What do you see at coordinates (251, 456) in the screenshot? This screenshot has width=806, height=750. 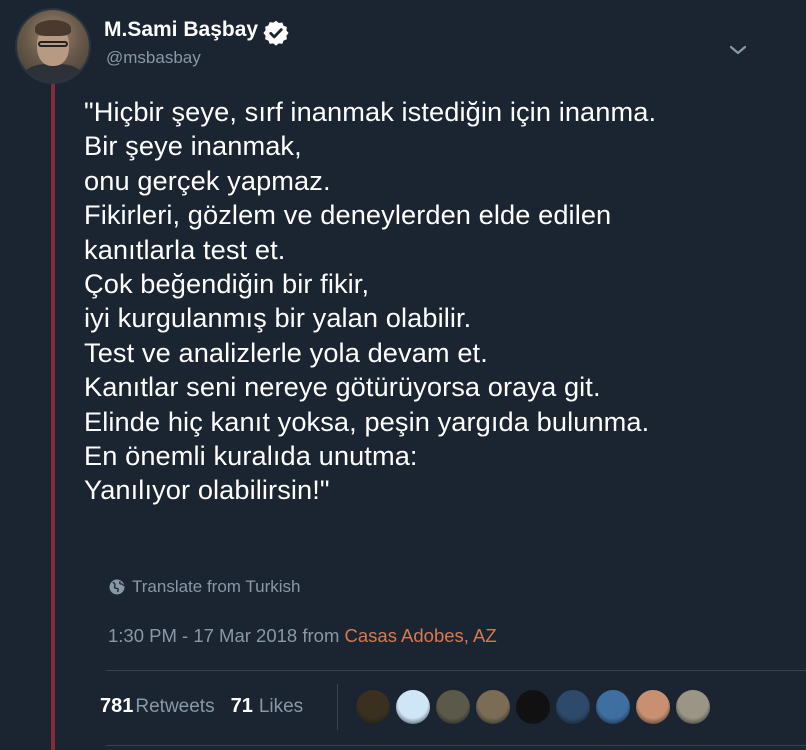 I see `tweet-line: En önemli kuralıda unutma:` at bounding box center [251, 456].